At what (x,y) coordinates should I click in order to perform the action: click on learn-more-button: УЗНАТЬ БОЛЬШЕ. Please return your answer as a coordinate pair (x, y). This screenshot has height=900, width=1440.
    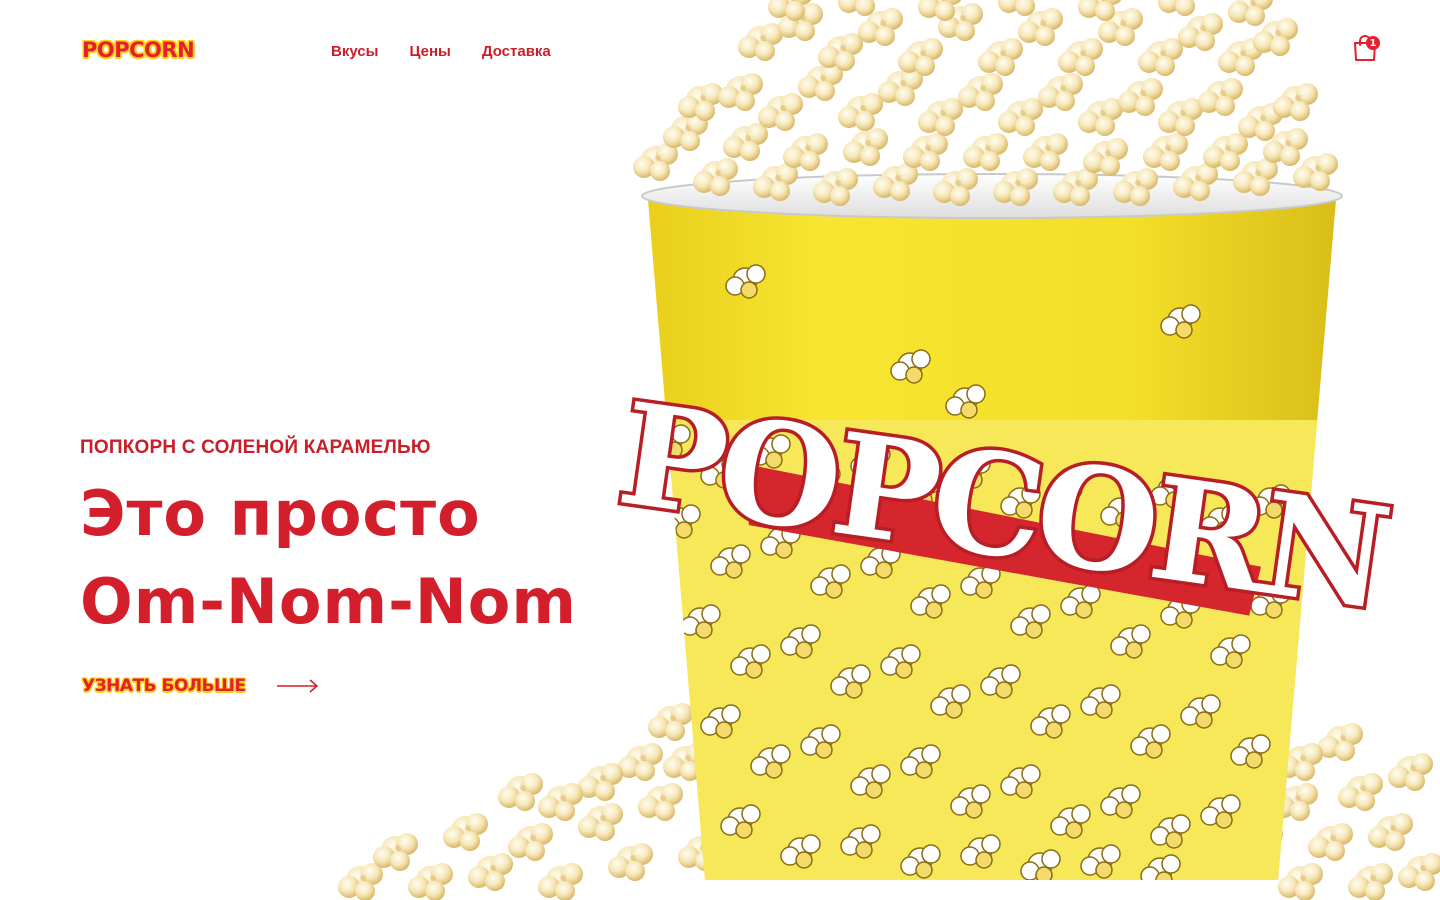
    Looking at the image, I should click on (201, 686).